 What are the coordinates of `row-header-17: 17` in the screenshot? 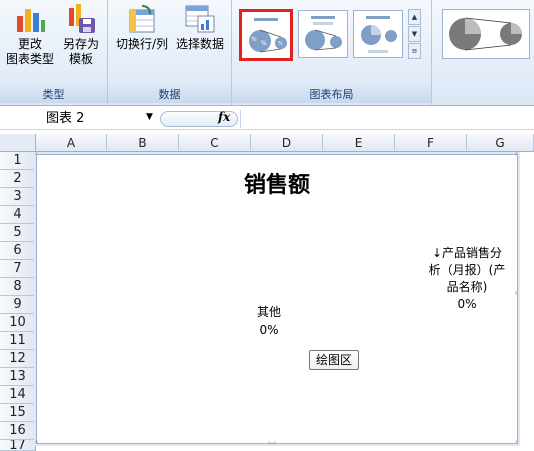 It's located at (18, 445).